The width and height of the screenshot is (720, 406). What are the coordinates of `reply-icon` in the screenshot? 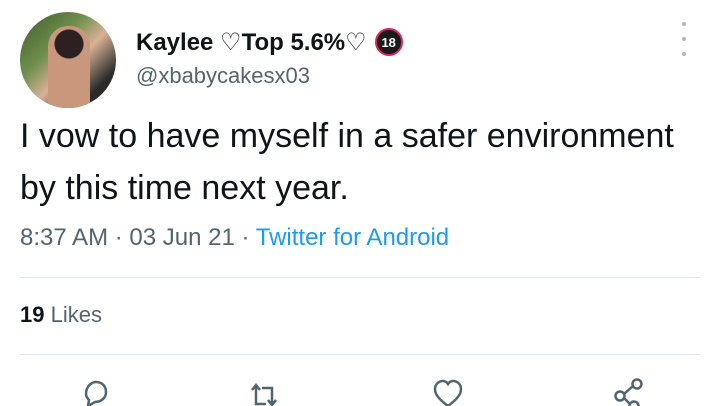 It's located at (94, 391).